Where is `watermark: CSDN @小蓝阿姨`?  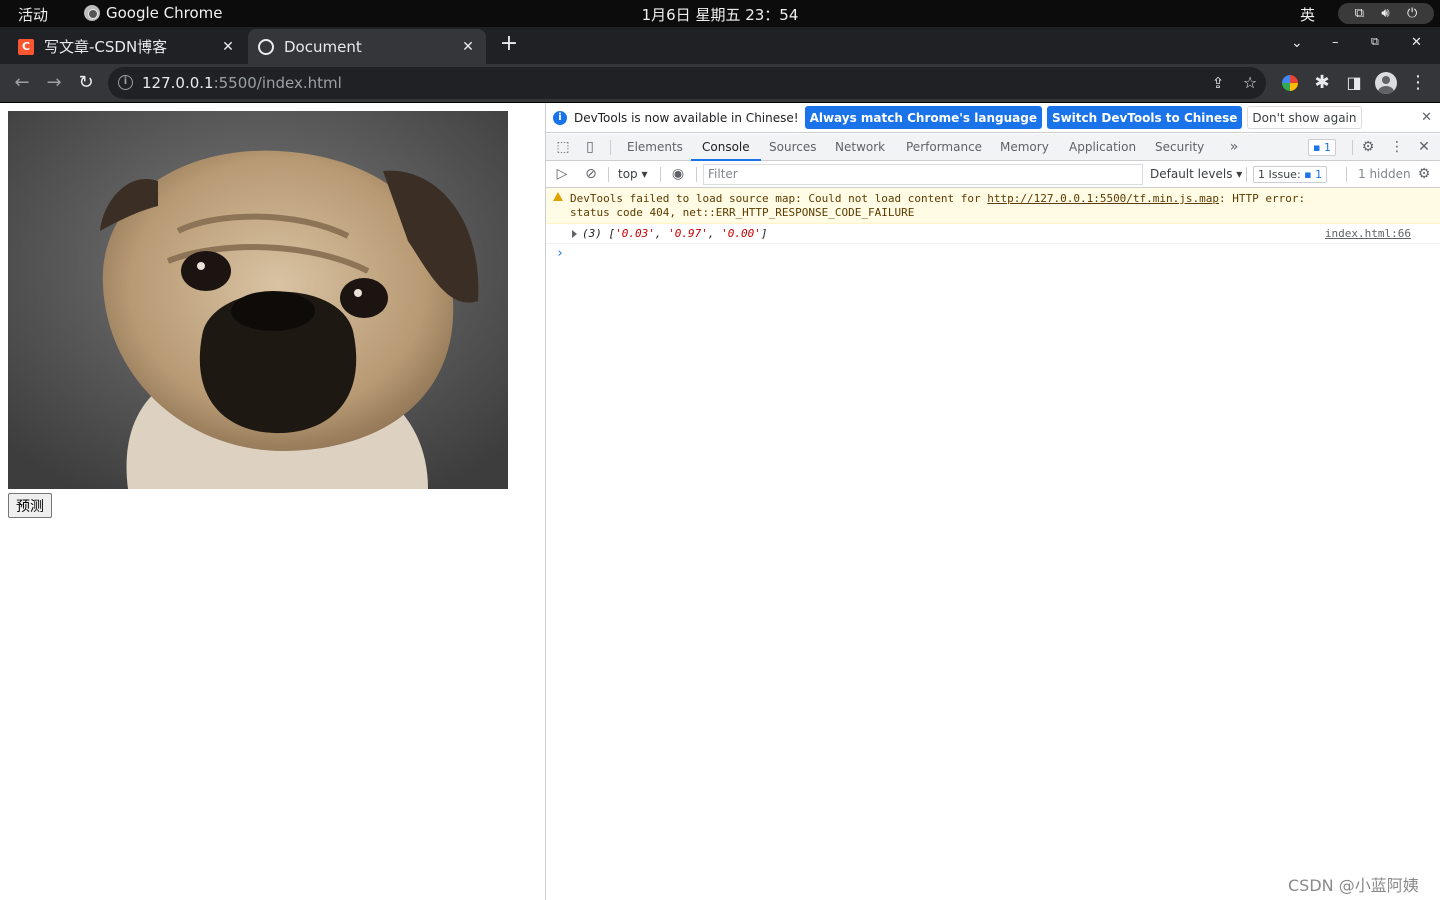 watermark: CSDN @小蓝阿姨 is located at coordinates (1353, 885).